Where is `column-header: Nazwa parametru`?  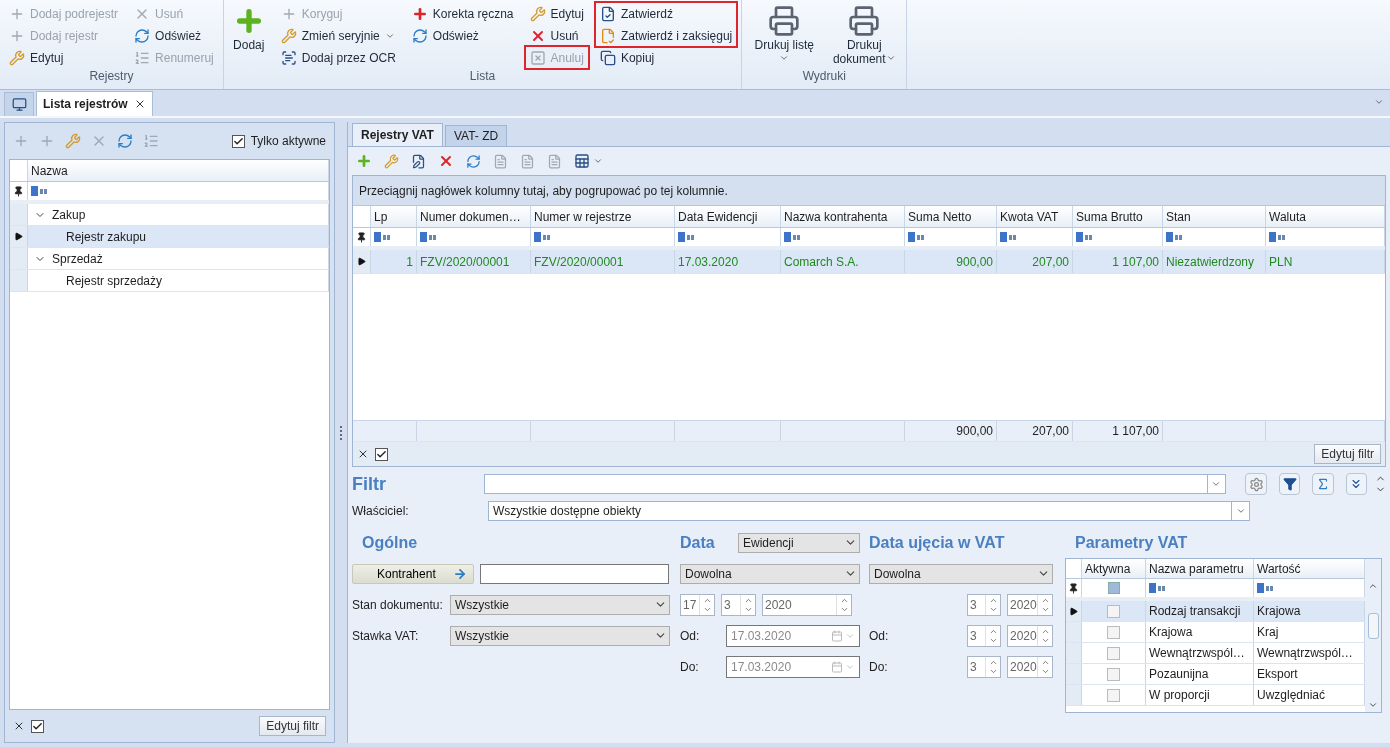 column-header: Nazwa parametru is located at coordinates (1200, 568).